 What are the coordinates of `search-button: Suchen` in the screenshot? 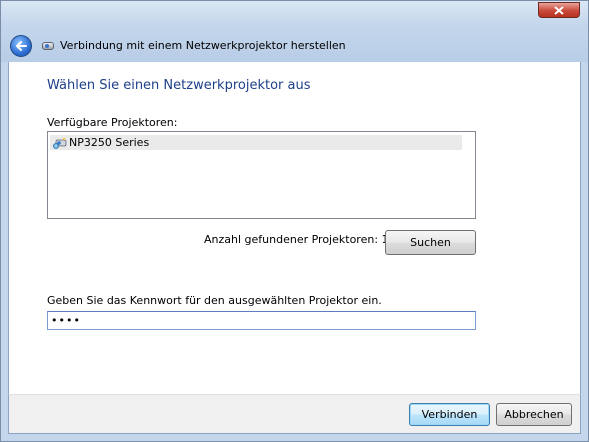 It's located at (430, 242).